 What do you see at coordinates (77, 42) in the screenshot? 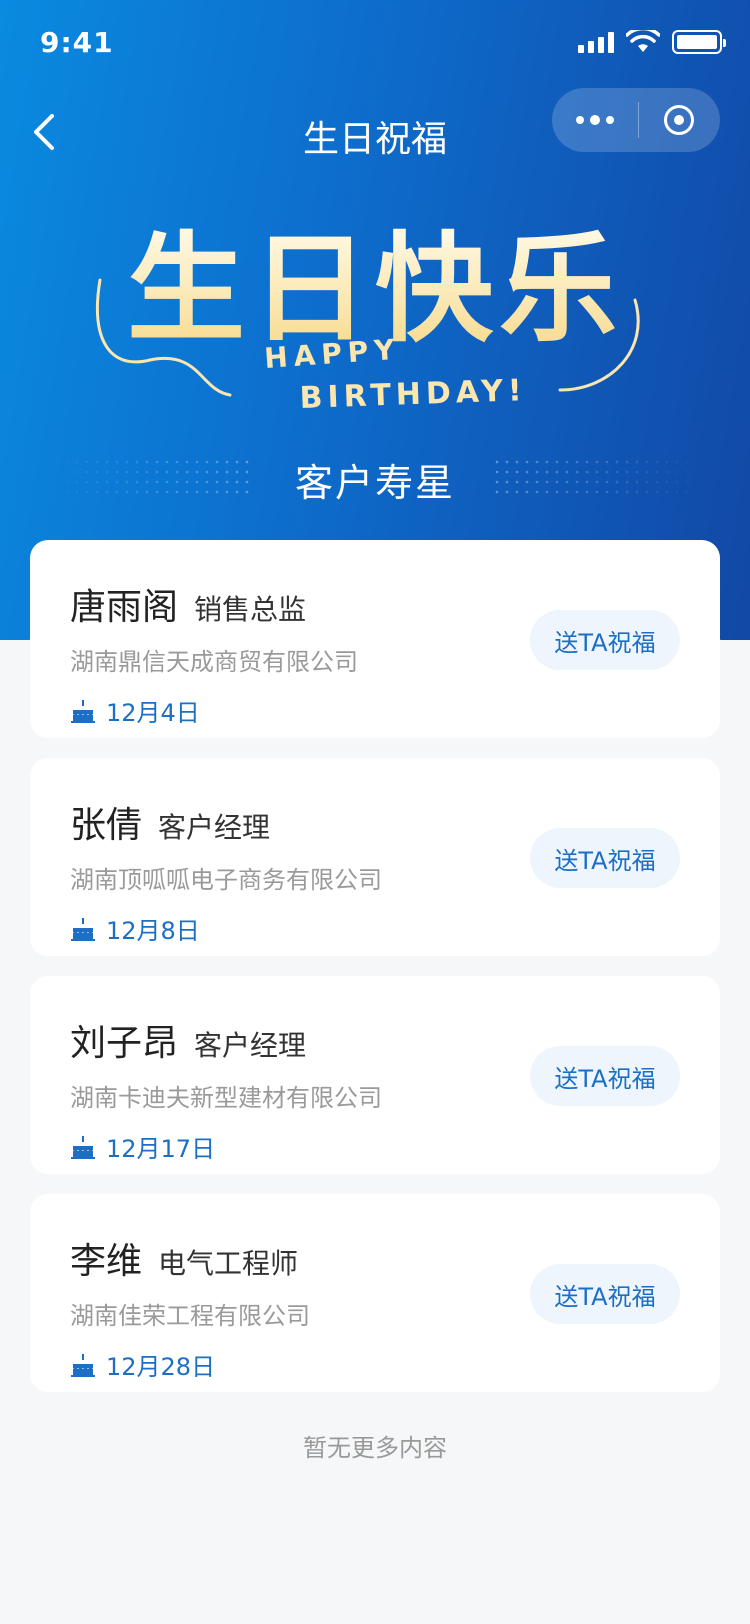
I see `status-time: 9:41` at bounding box center [77, 42].